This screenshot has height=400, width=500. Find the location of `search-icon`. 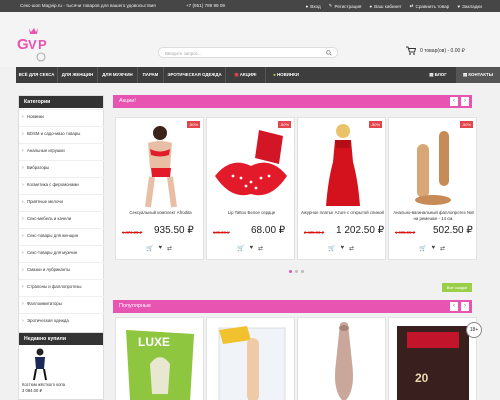

search-icon is located at coordinates (329, 53).